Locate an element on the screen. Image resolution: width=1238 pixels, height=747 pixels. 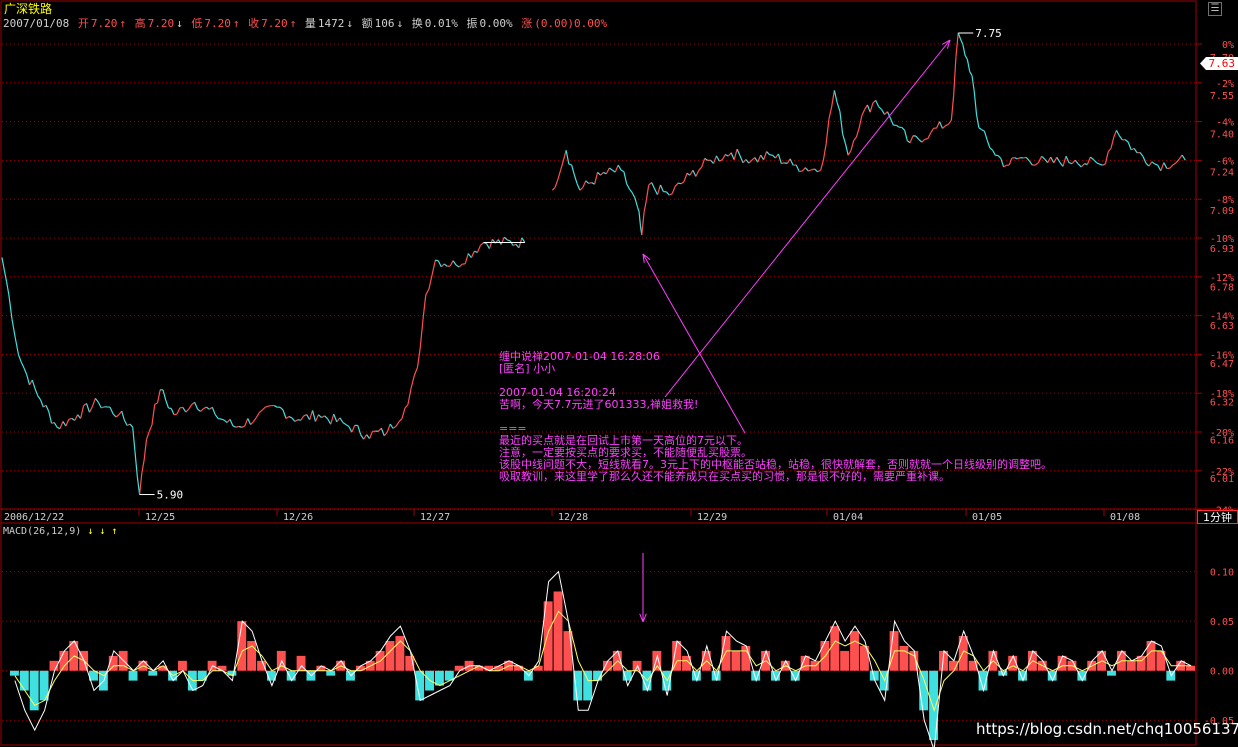
pct-tick-label: 0% is located at coordinates (1228, 45).